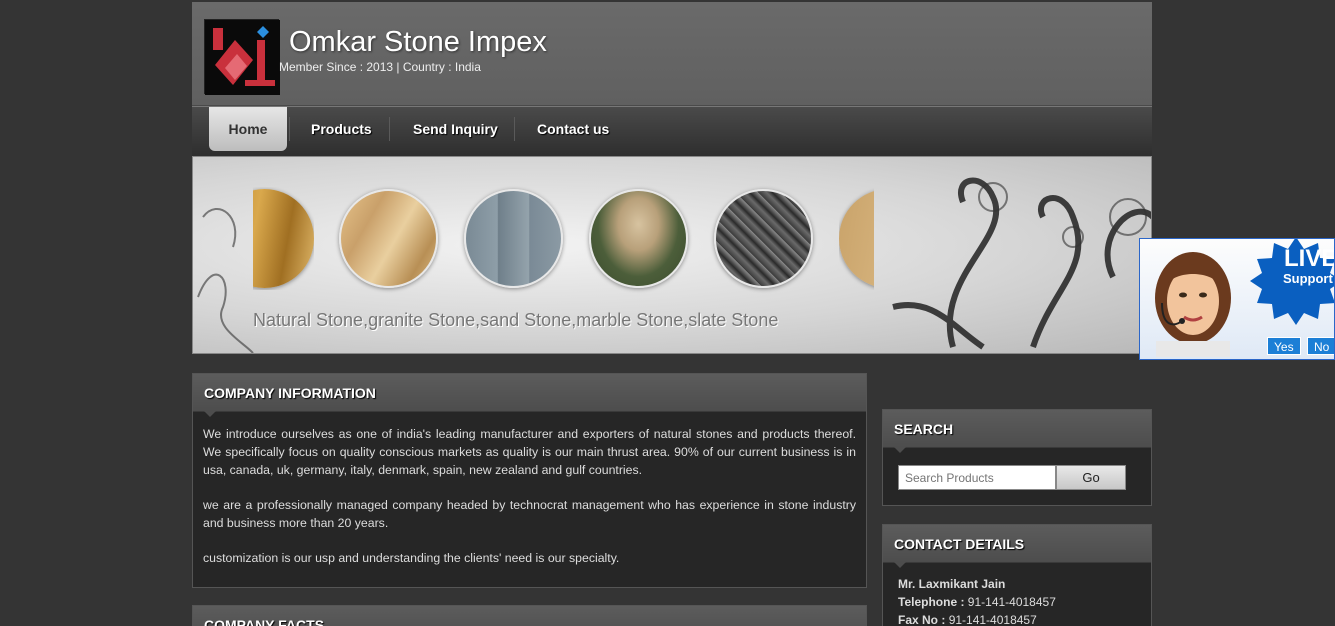 This screenshot has width=1335, height=626. I want to click on contact-details-heading: CONTACT DETAILS, so click(1017, 546).